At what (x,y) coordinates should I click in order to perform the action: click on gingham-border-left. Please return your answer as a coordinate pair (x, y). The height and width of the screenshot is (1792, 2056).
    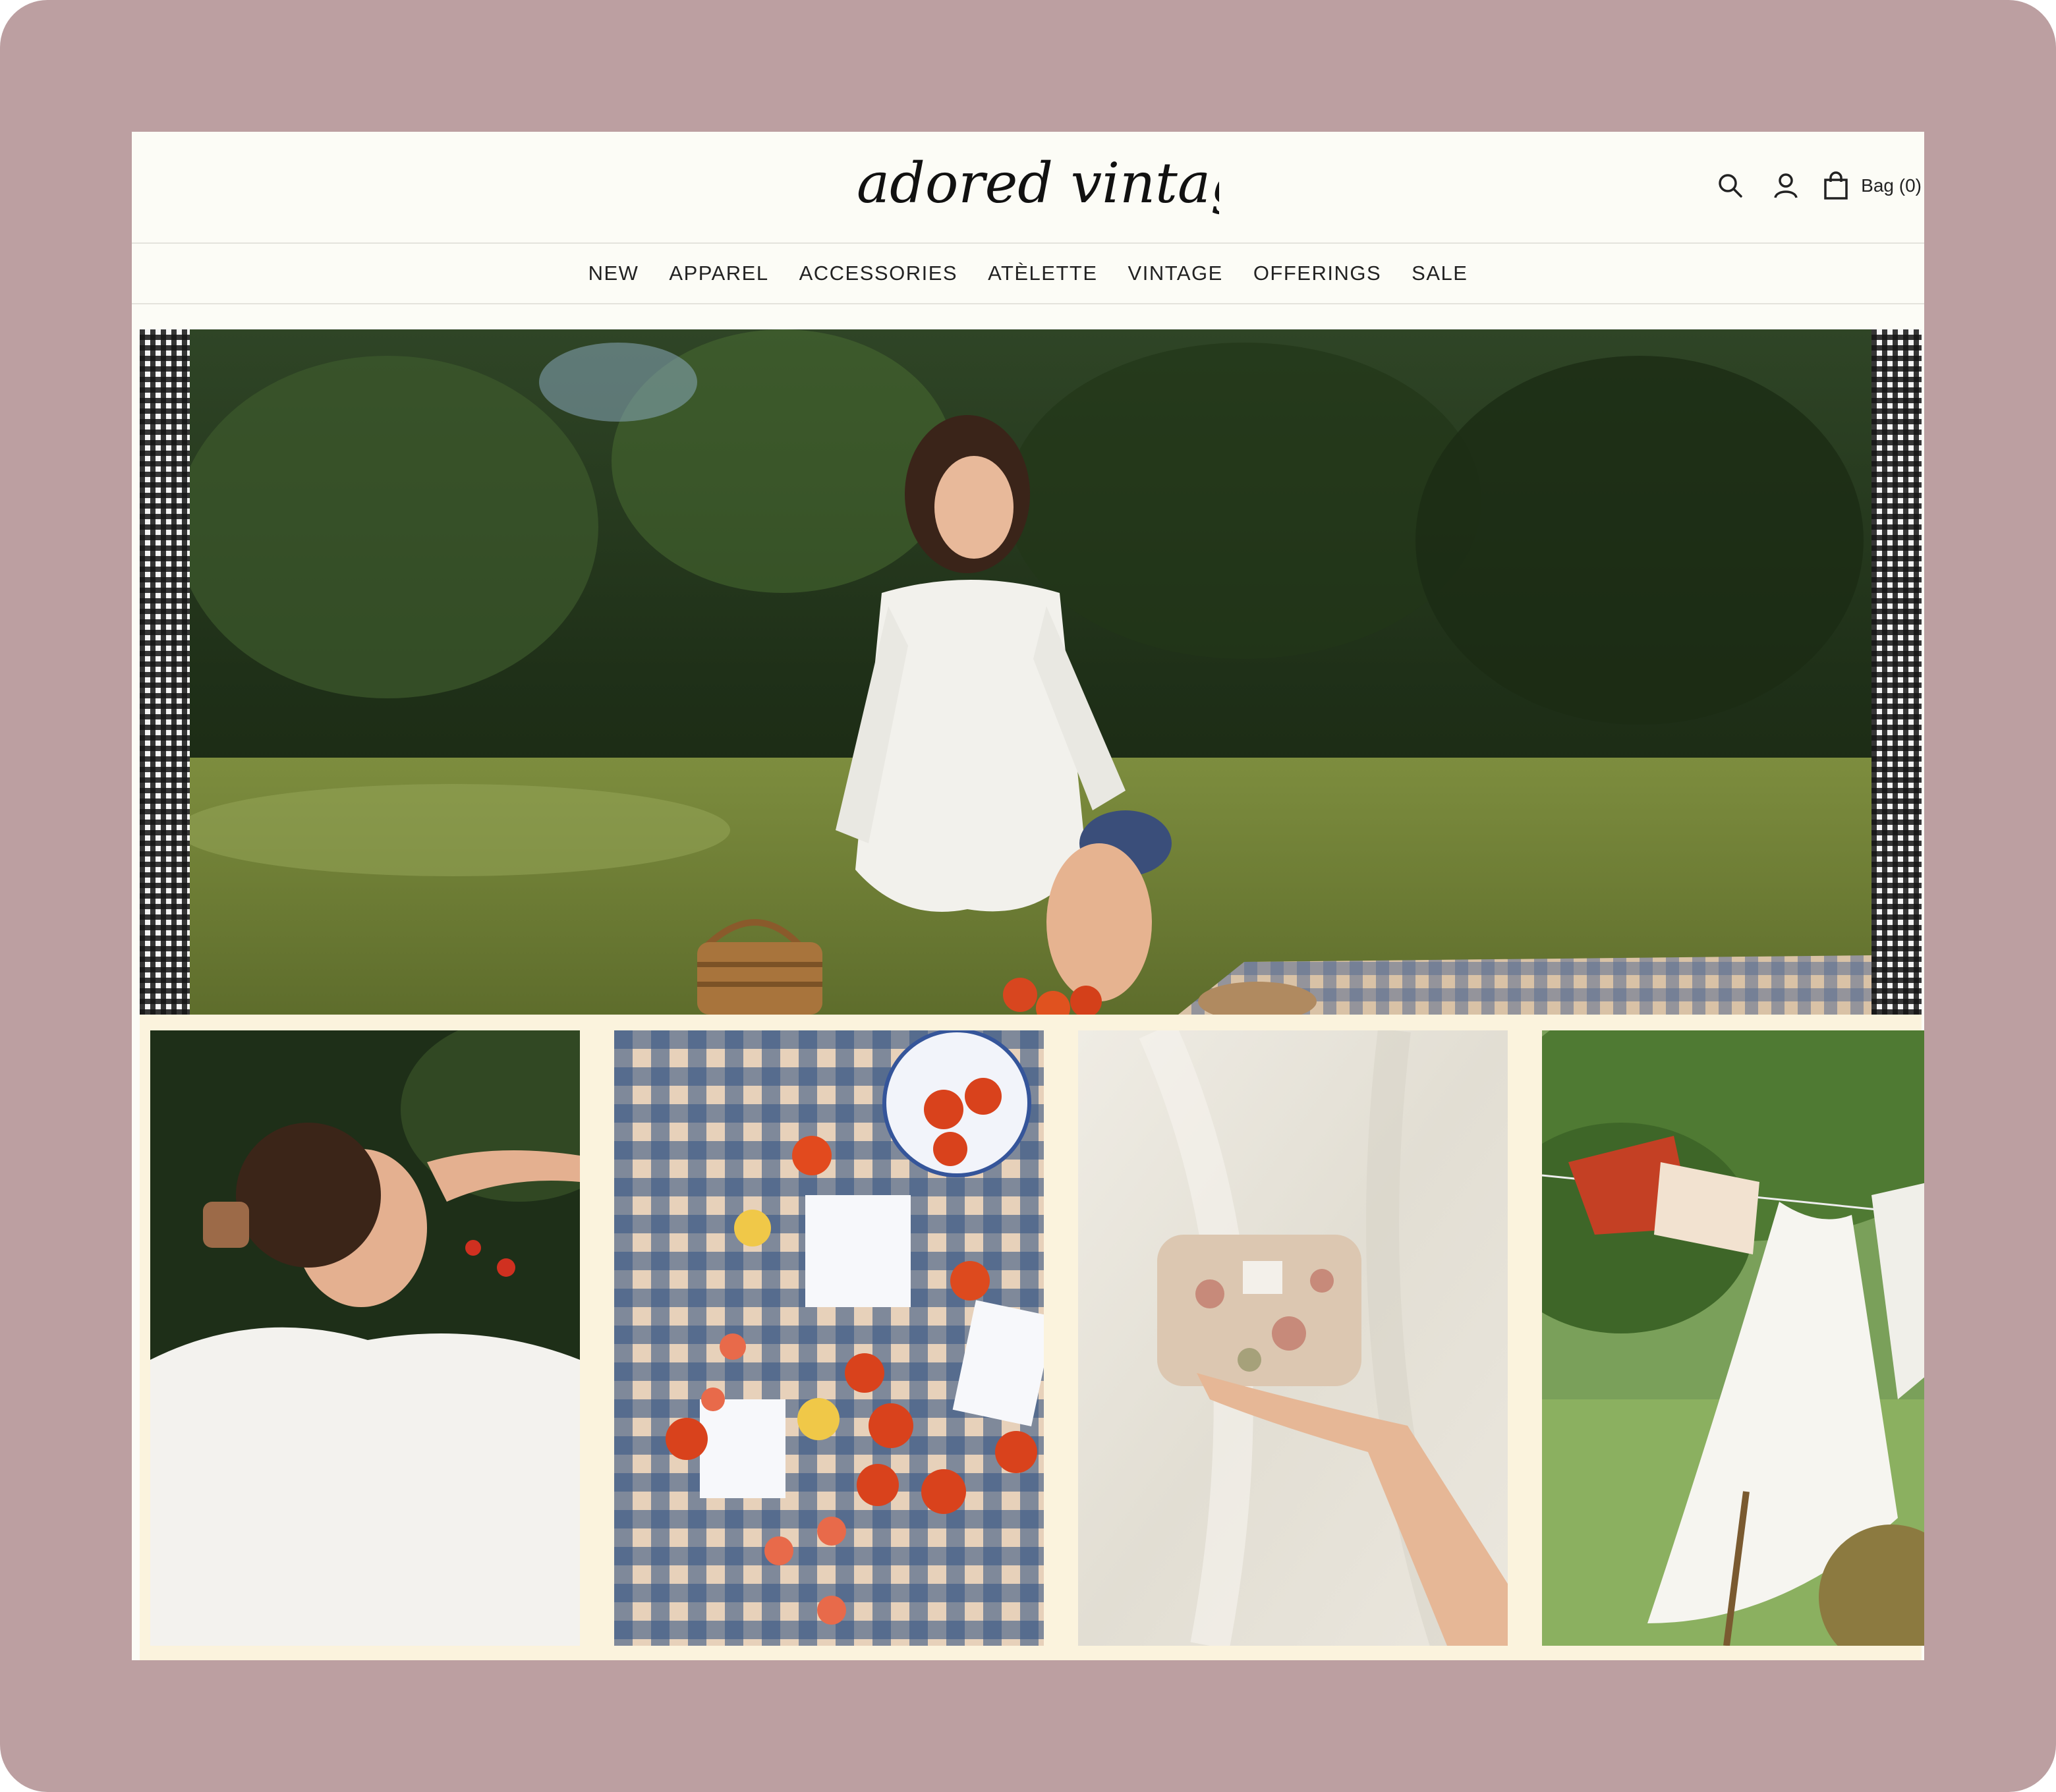
    Looking at the image, I should click on (165, 672).